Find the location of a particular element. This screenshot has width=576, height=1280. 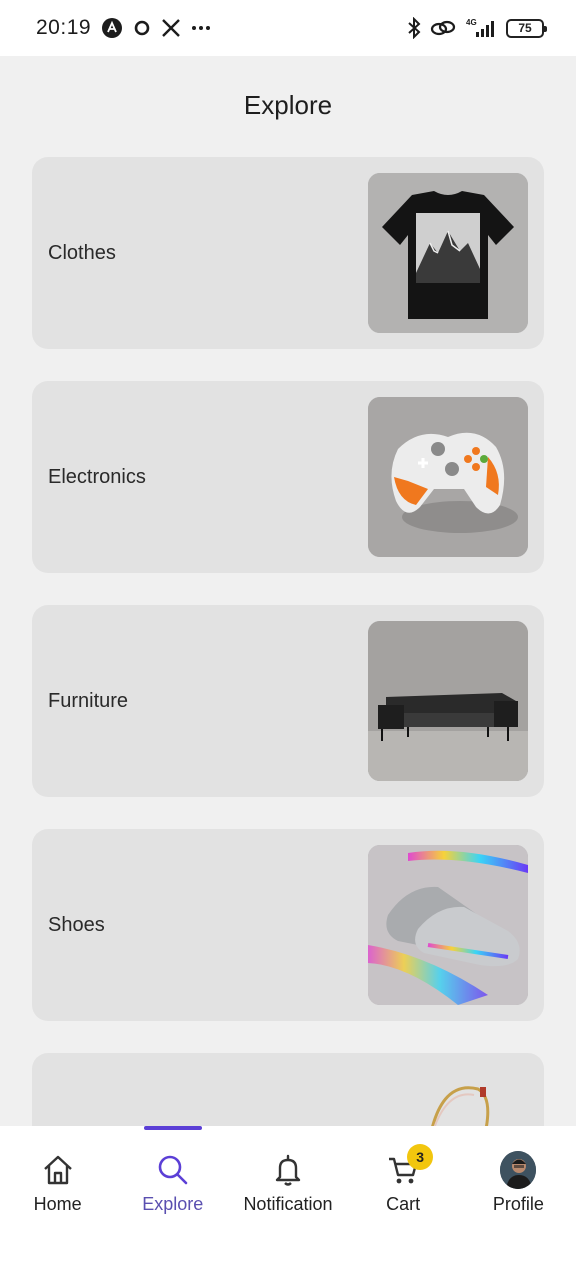

signal-icon: 4G is located at coordinates (481, 28).